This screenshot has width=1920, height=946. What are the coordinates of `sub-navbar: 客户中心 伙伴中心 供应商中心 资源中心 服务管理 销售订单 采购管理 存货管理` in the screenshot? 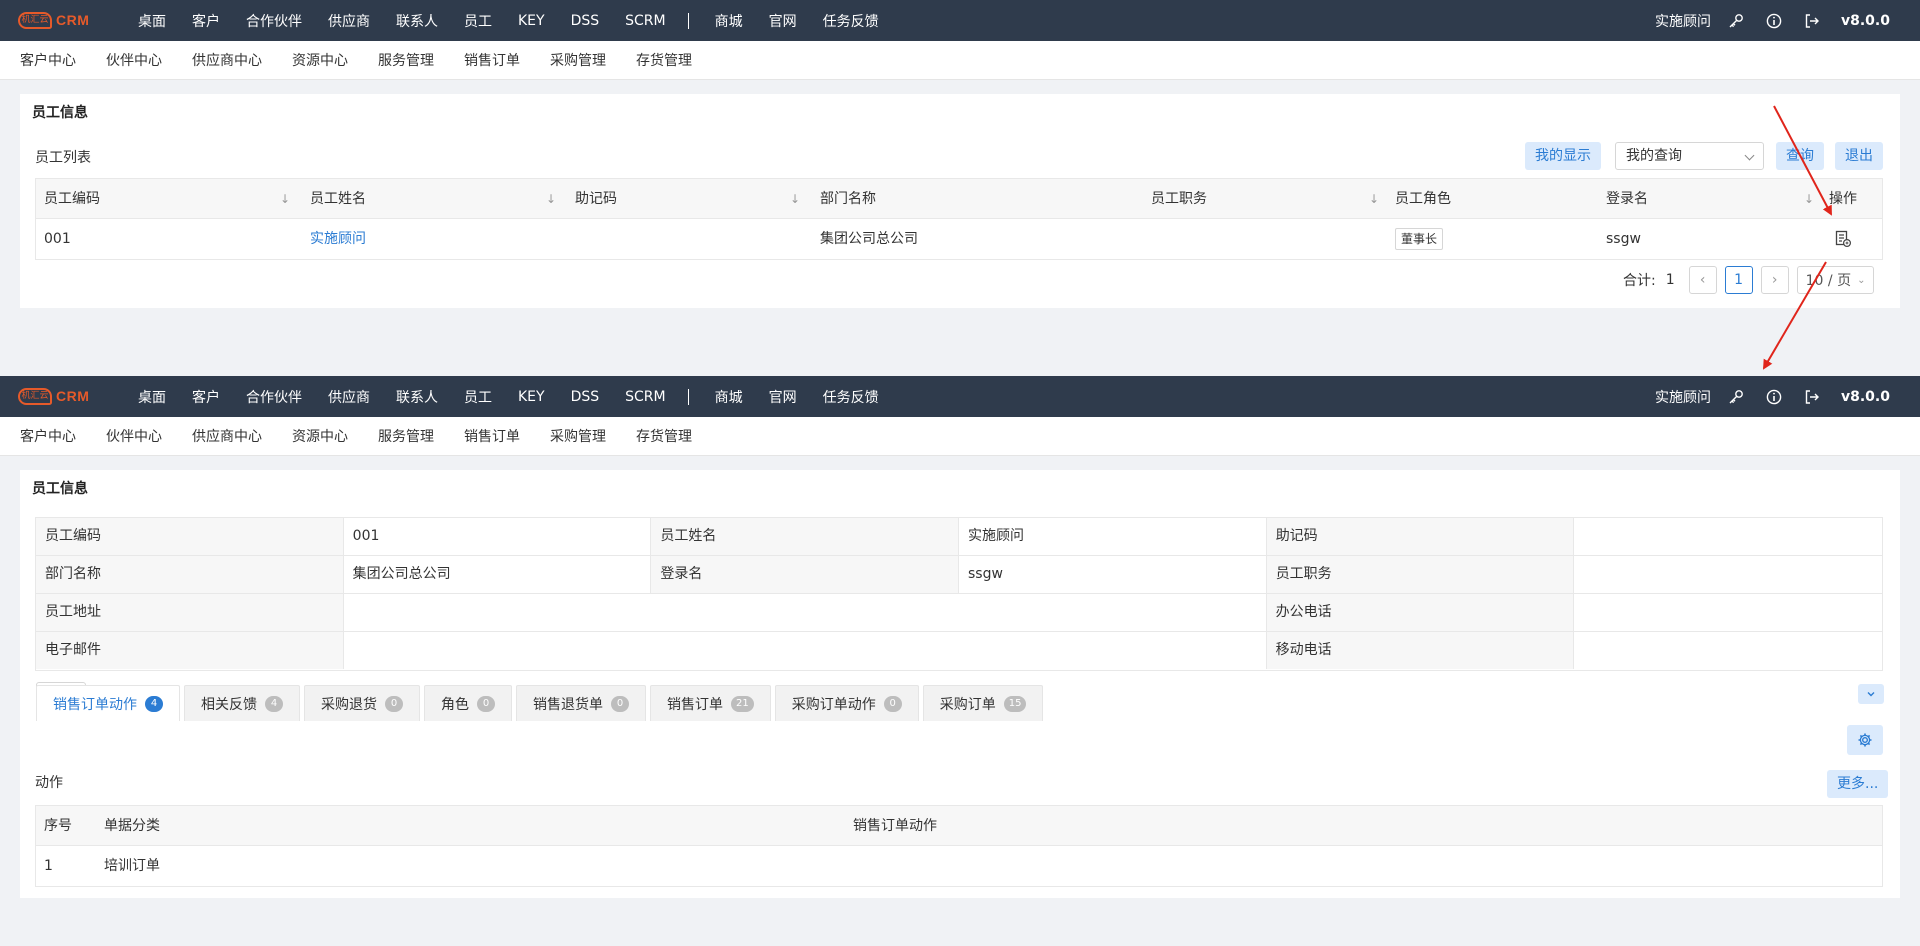 It's located at (960, 60).